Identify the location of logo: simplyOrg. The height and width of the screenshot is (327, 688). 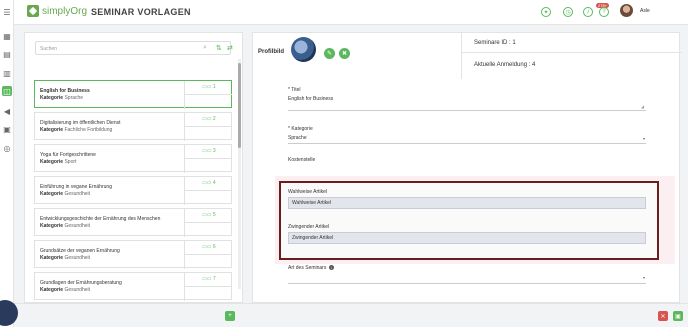
(57, 11).